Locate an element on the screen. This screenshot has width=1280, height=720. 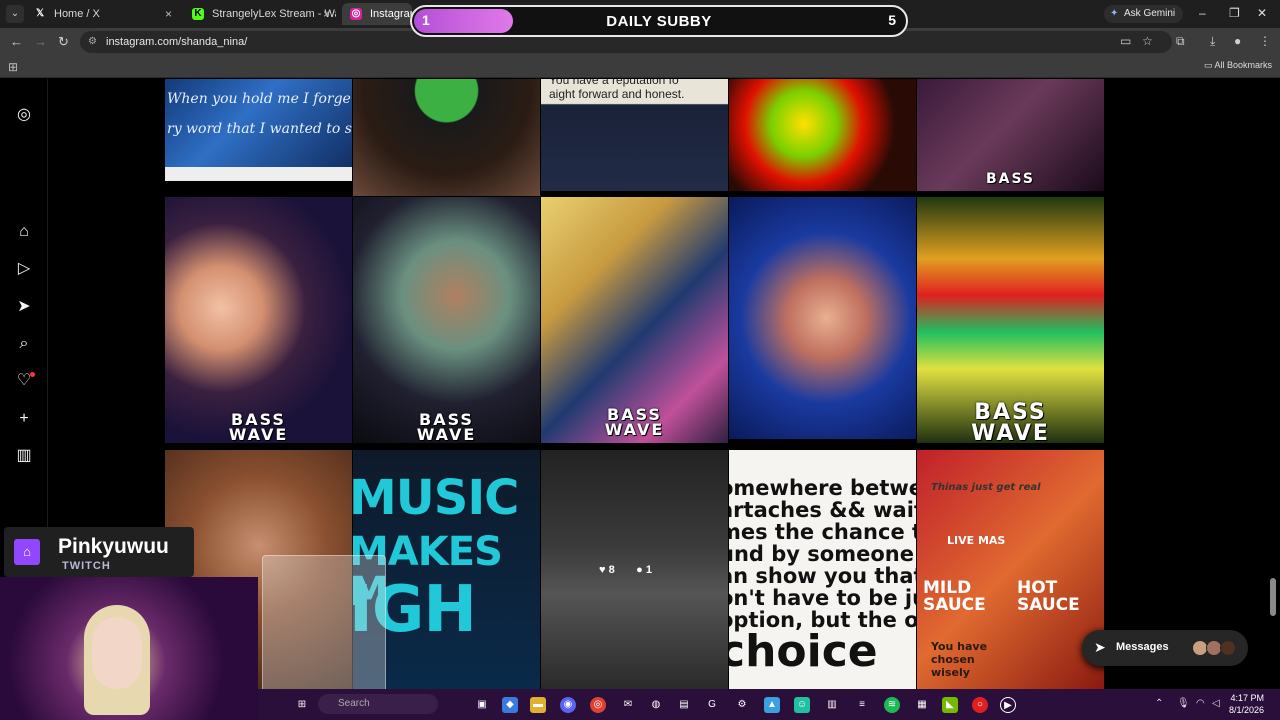
clock-time: 4:17 PM is located at coordinates (1247, 698).